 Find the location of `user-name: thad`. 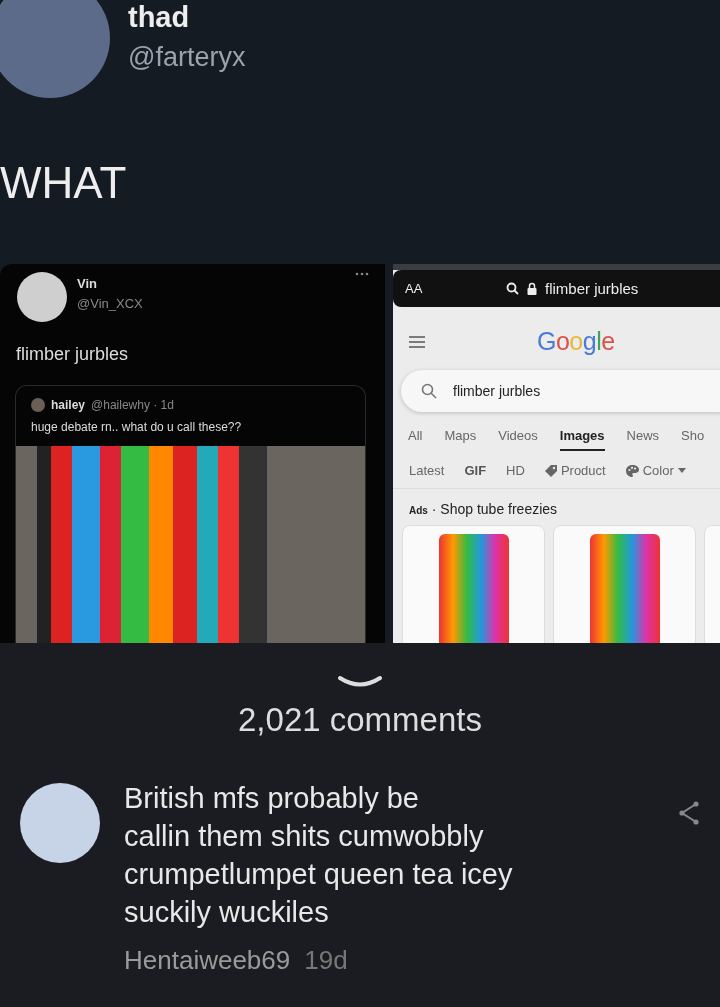

user-name: thad is located at coordinates (159, 17).